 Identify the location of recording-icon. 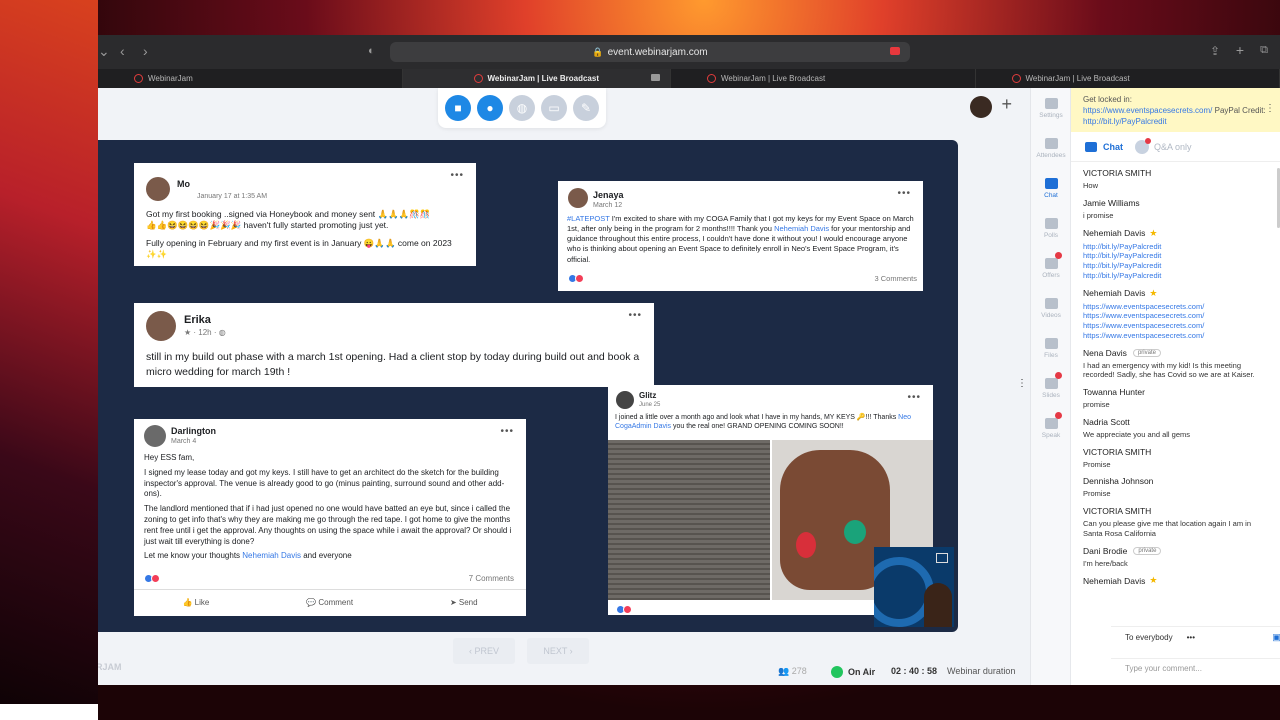
(895, 51).